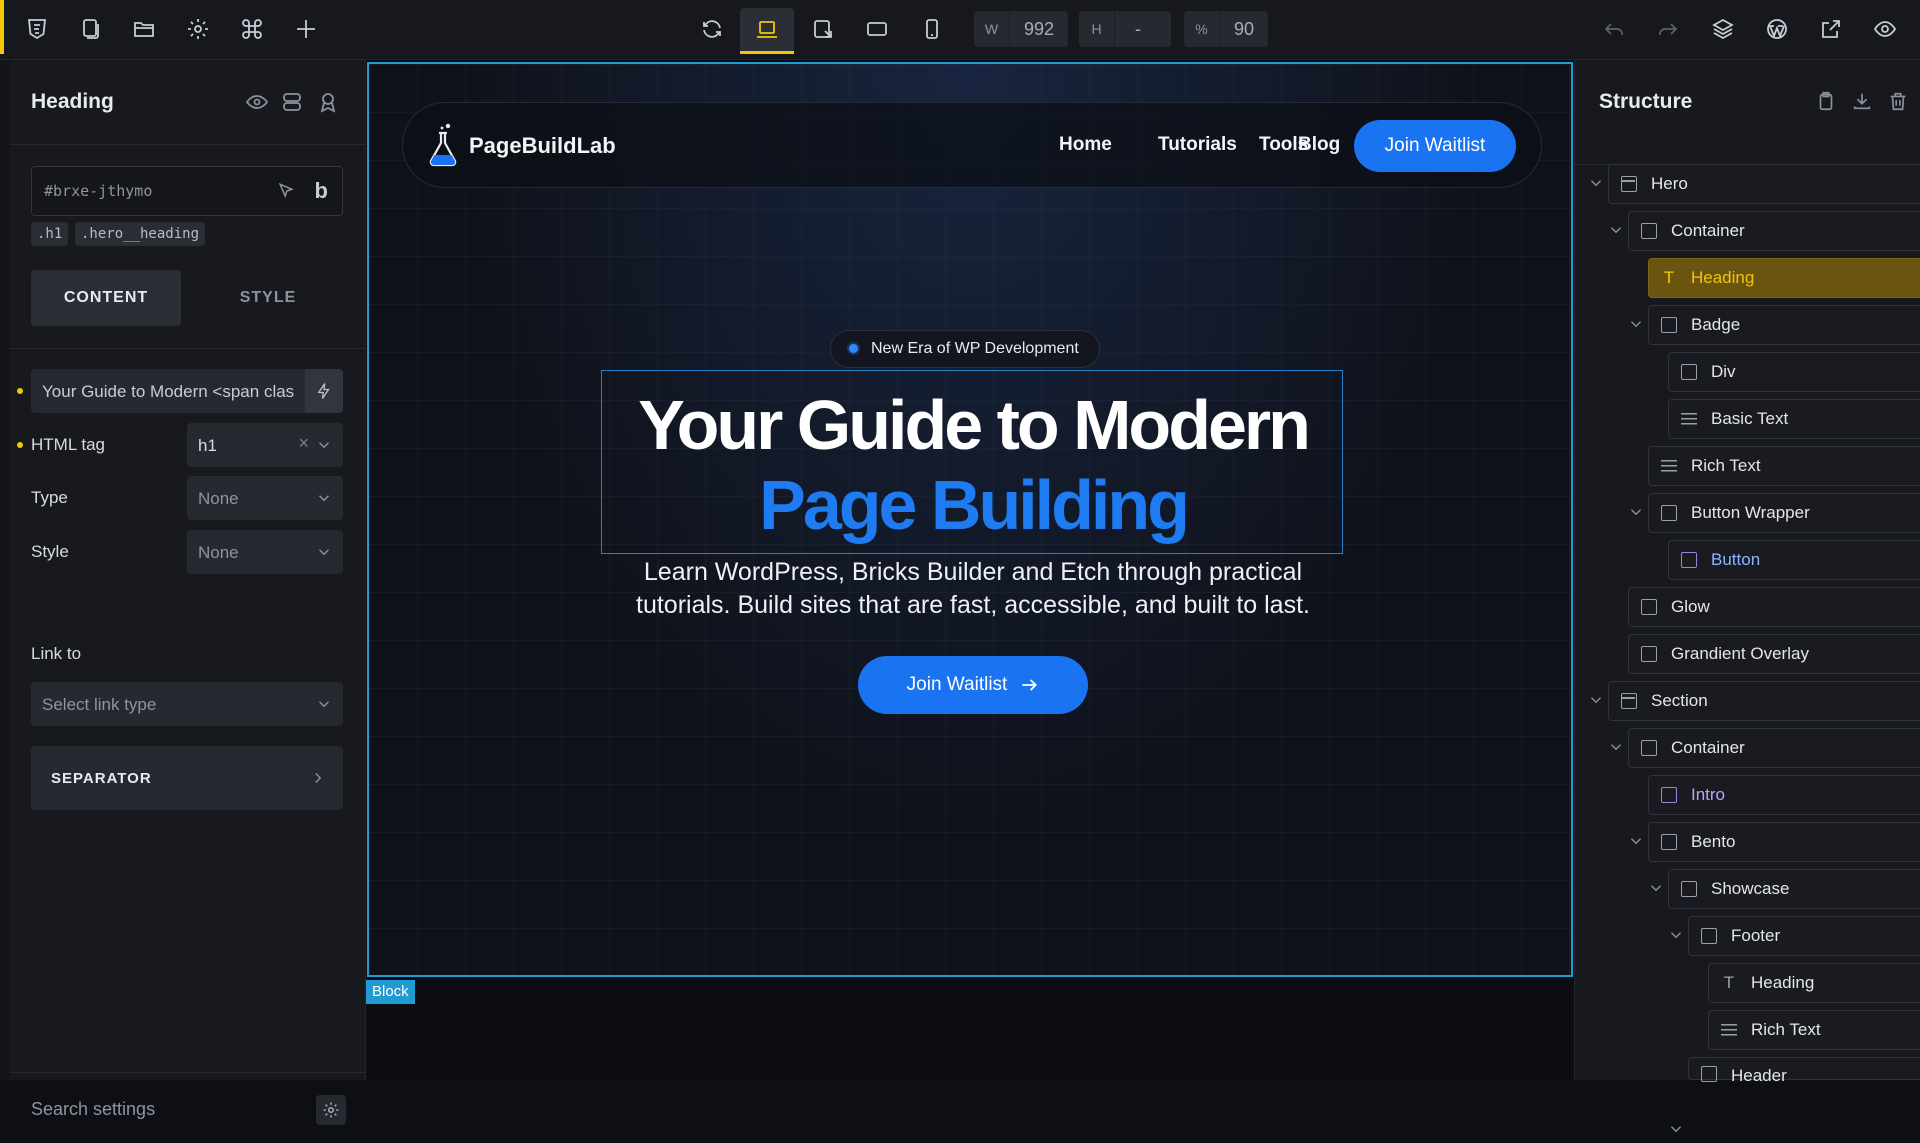 This screenshot has width=1920, height=1143. What do you see at coordinates (1097, 29) in the screenshot?
I see `height-label: H` at bounding box center [1097, 29].